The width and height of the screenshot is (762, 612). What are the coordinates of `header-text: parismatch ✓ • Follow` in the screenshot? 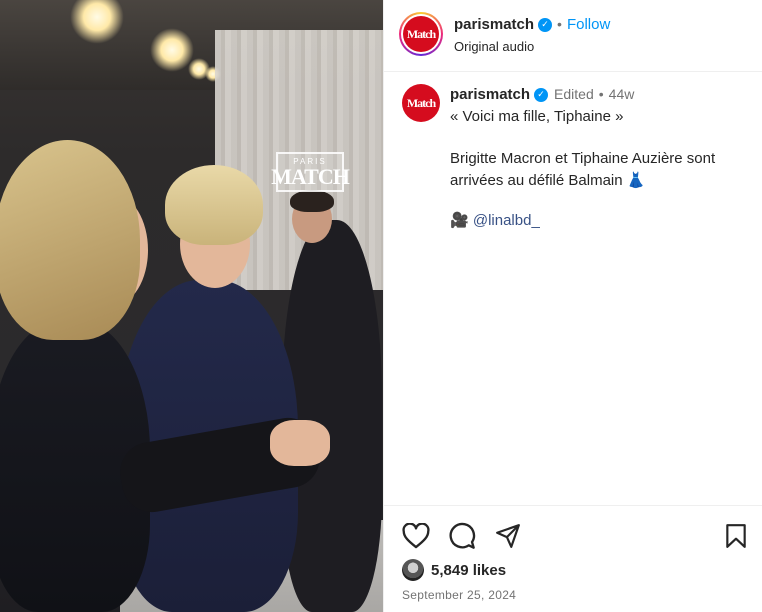 It's located at (532, 25).